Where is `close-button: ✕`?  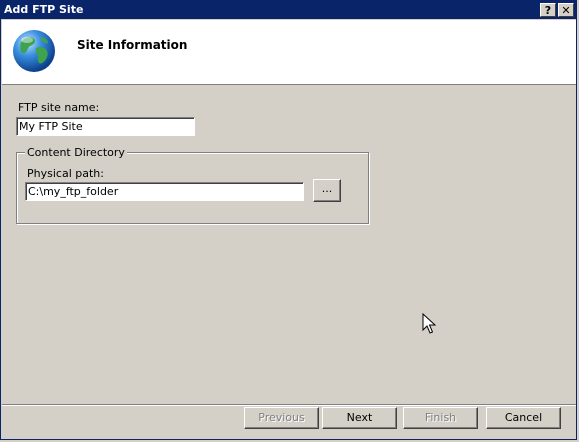
close-button: ✕ is located at coordinates (566, 10).